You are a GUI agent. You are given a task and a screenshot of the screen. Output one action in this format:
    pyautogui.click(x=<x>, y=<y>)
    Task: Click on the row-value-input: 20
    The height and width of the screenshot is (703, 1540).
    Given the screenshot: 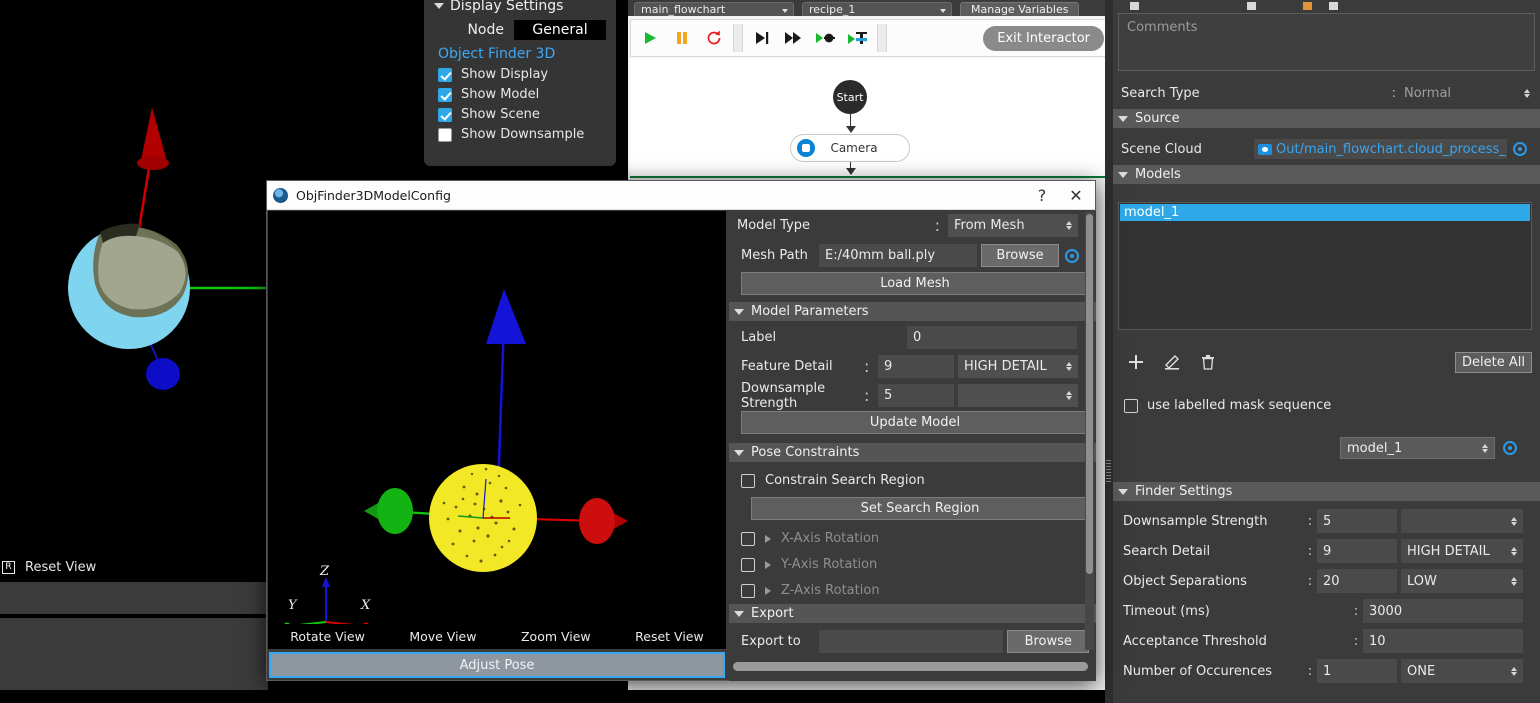 What is the action you would take?
    pyautogui.click(x=1357, y=581)
    